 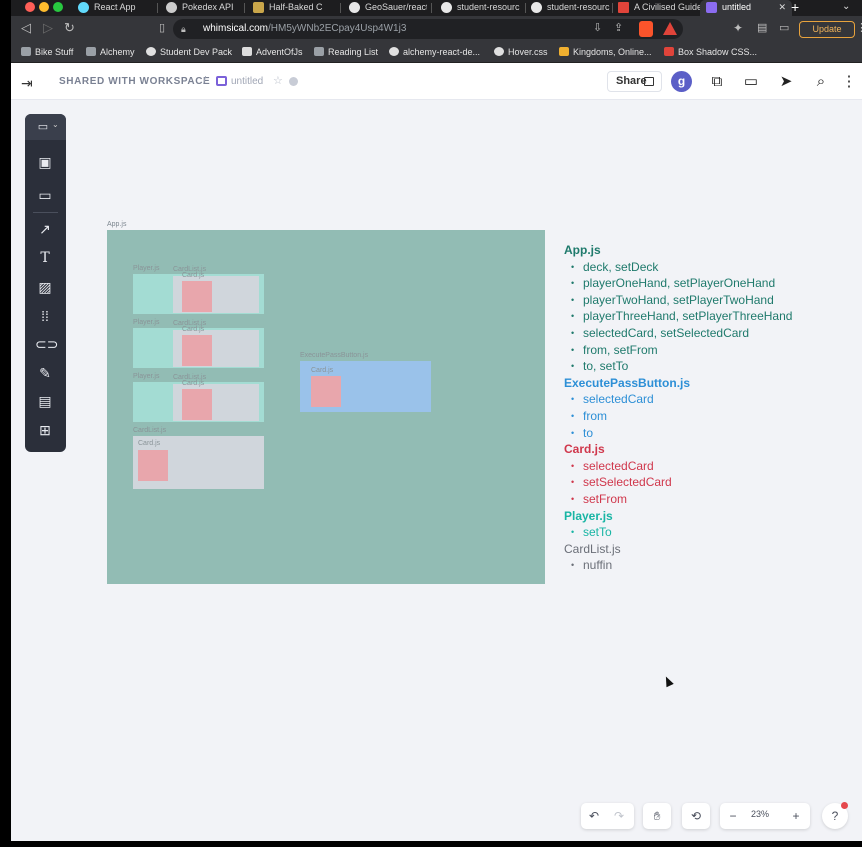 What do you see at coordinates (618, 28) in the screenshot?
I see `share-page-icon: ⇪` at bounding box center [618, 28].